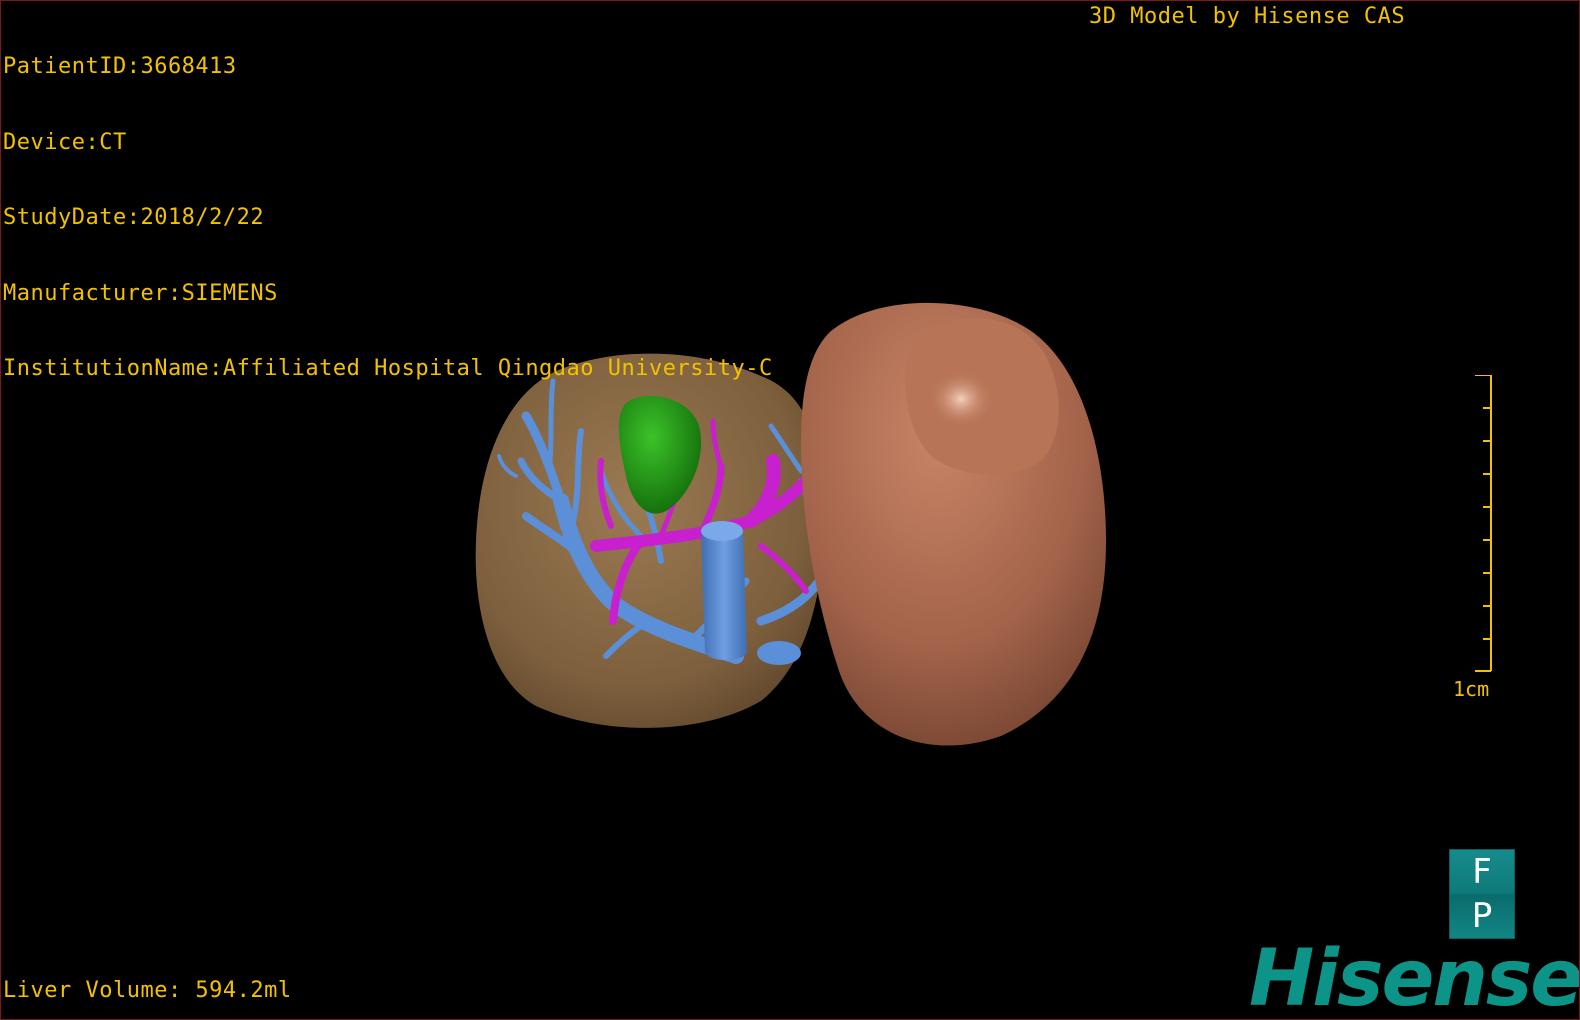 This screenshot has height=1020, width=1580. Describe the element at coordinates (1414, 977) in the screenshot. I see `hisense-logo: Hisense` at that location.